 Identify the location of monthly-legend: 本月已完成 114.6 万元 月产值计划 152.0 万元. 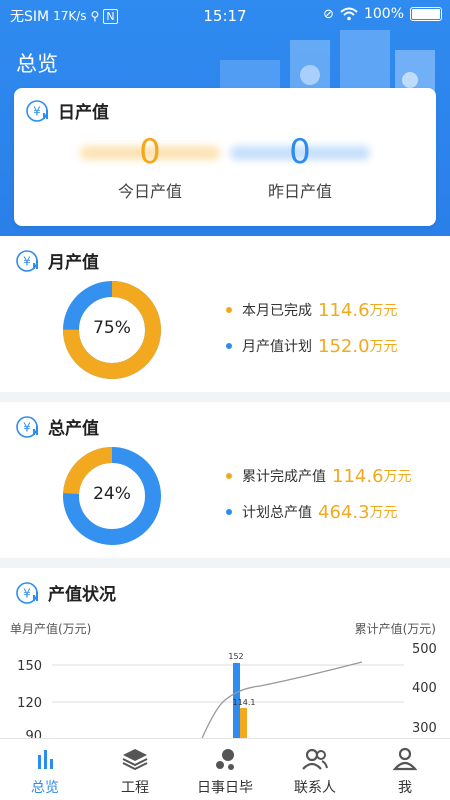
(312, 328).